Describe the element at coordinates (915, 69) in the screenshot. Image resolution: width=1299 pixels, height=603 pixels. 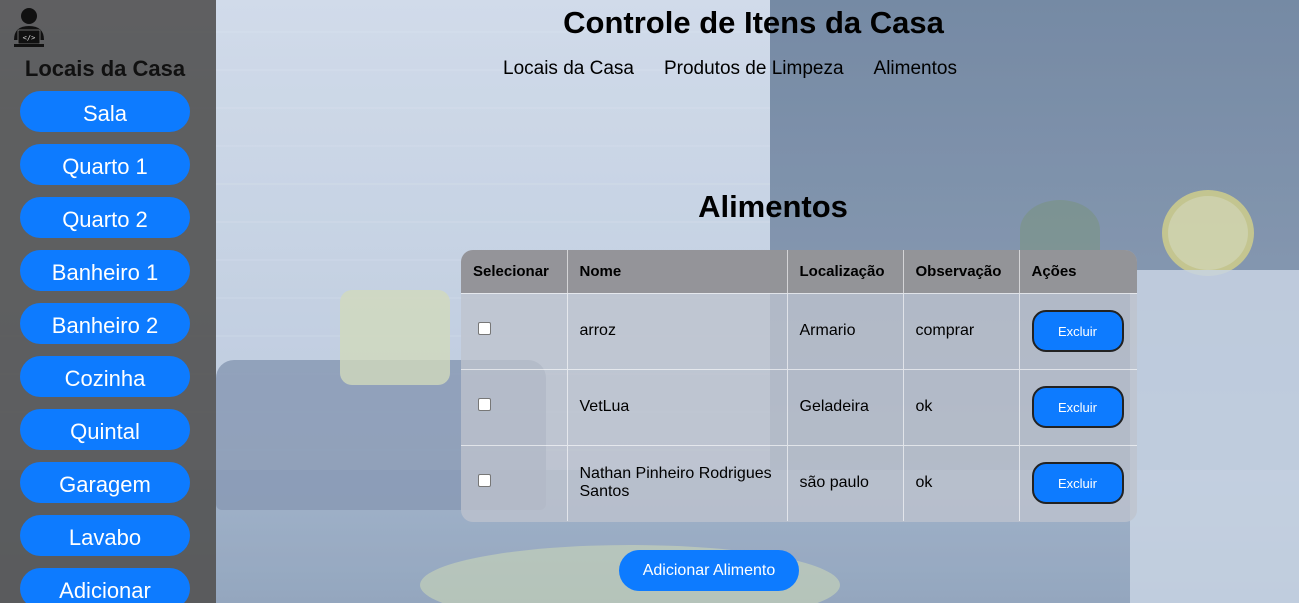
I see `nav-link-alimentos: Alimentos` at that location.